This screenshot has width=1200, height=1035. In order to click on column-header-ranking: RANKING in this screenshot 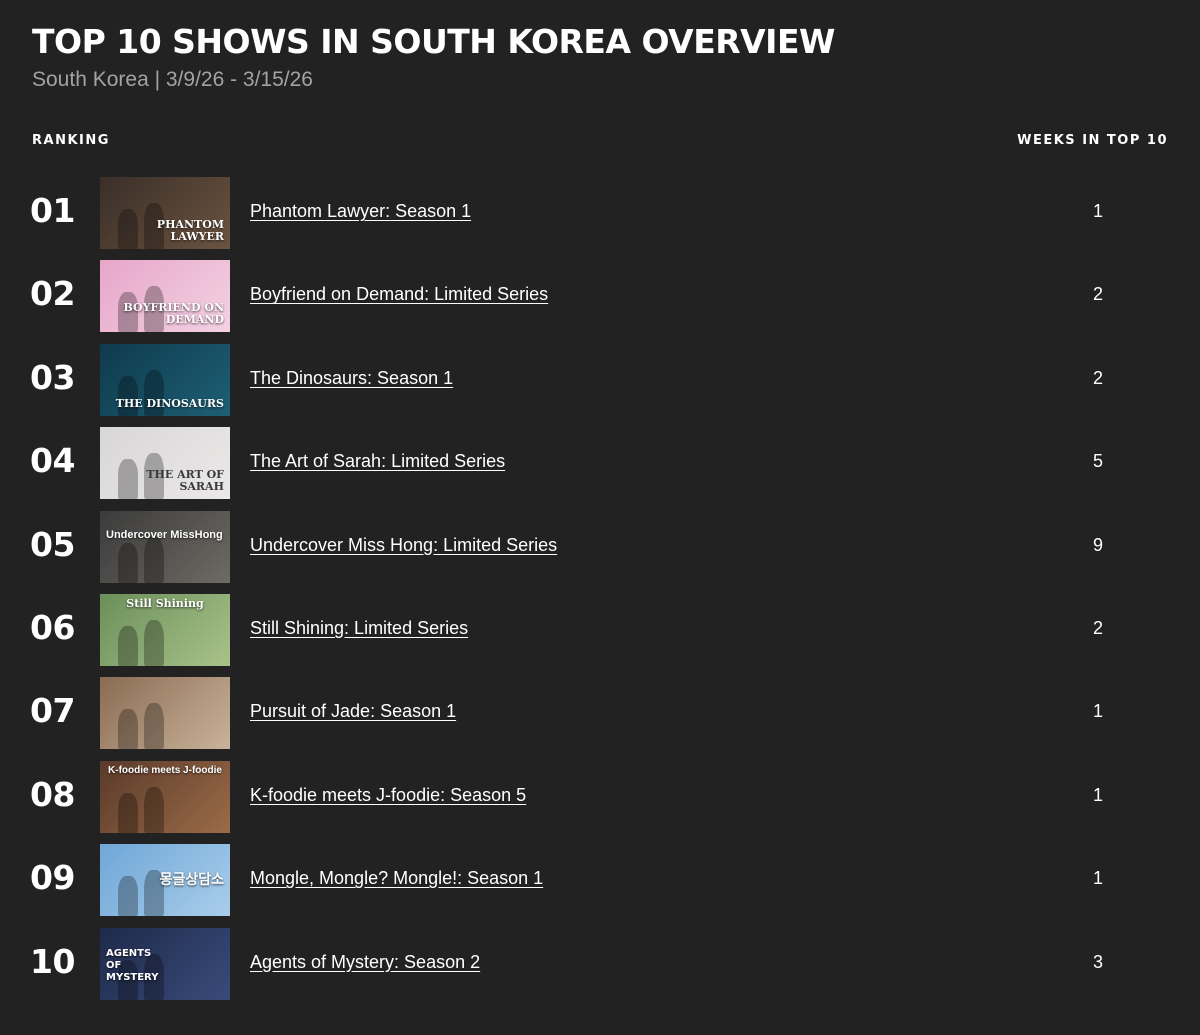, I will do `click(71, 140)`.